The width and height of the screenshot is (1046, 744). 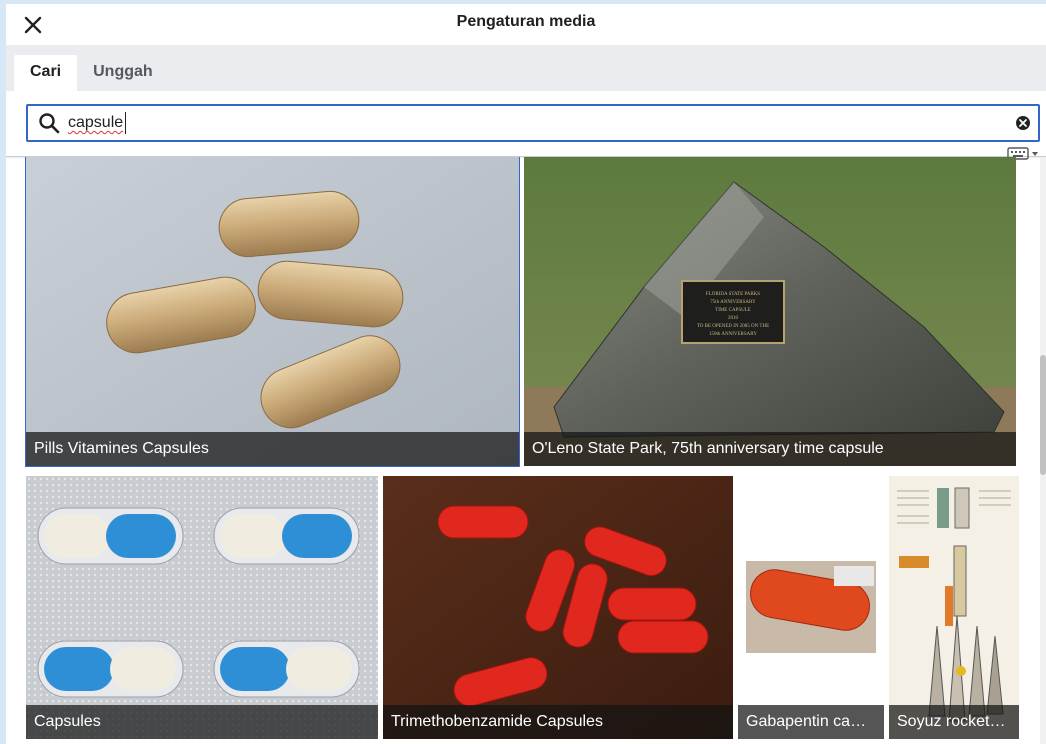 I want to click on clear-search-button, so click(x=1023, y=123).